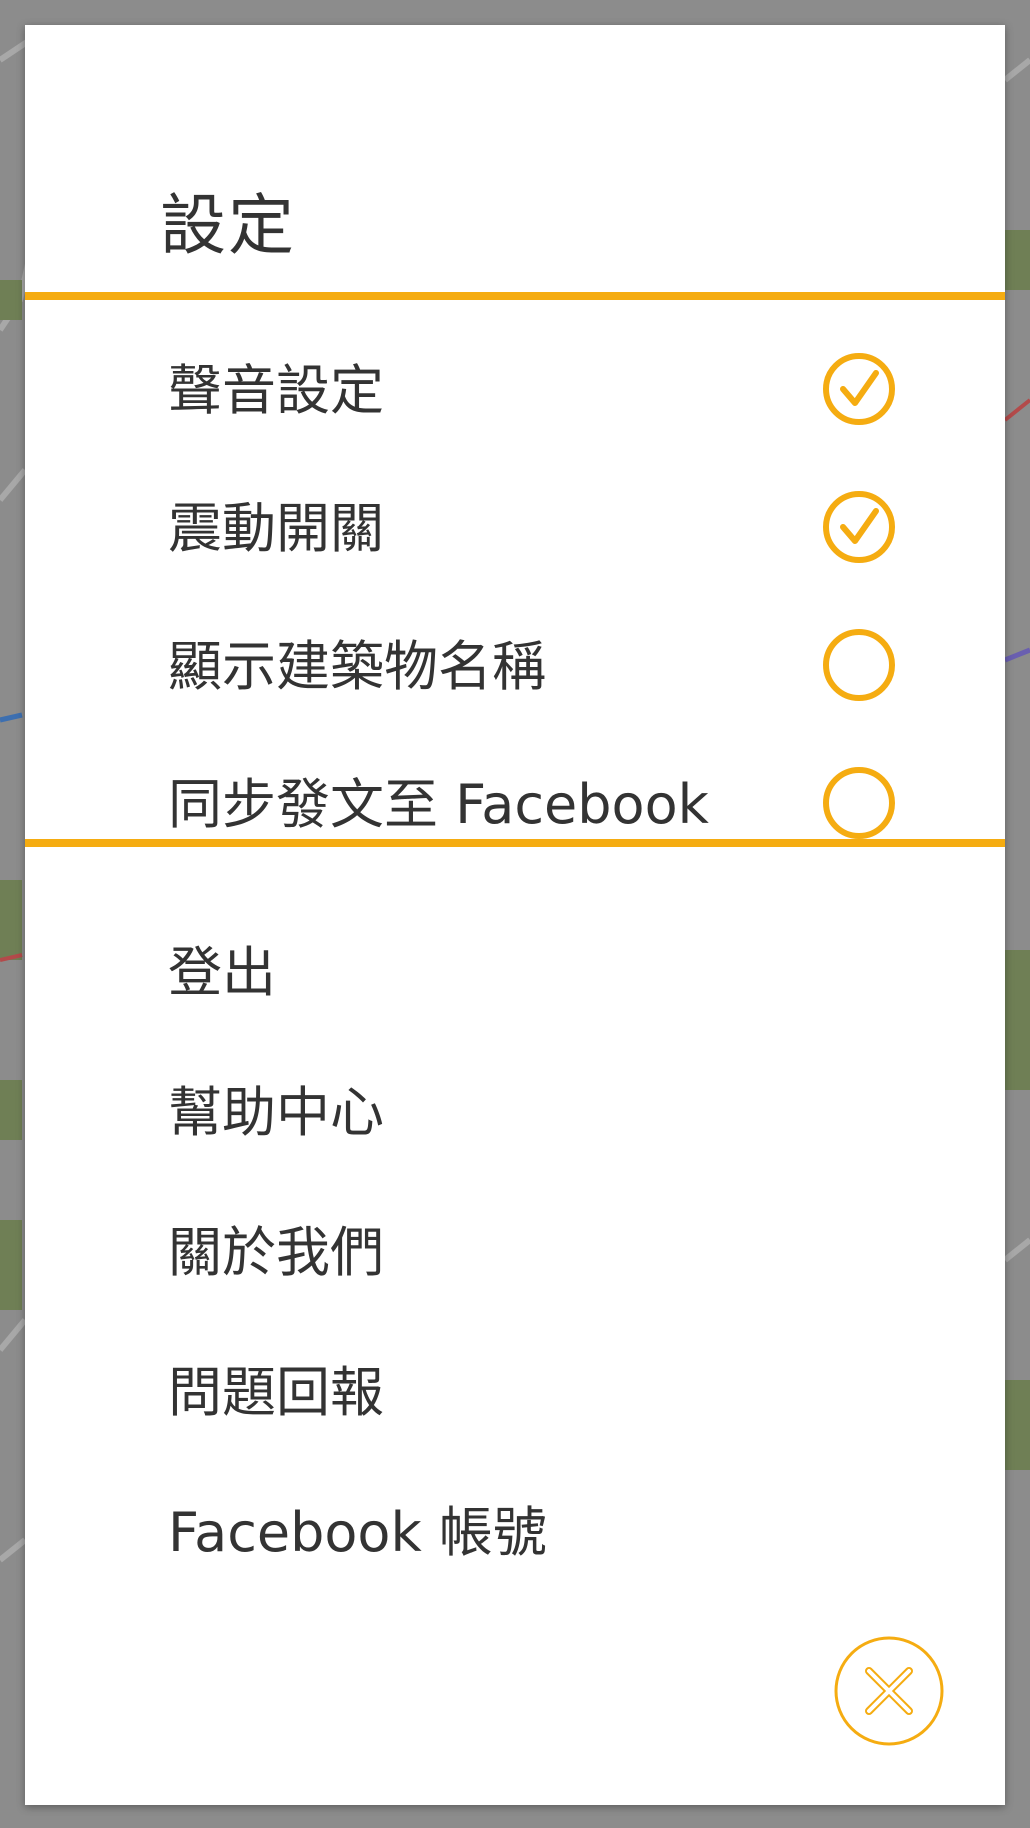 The height and width of the screenshot is (1828, 1030). I want to click on toggle-label: 震動開關, so click(276, 528).